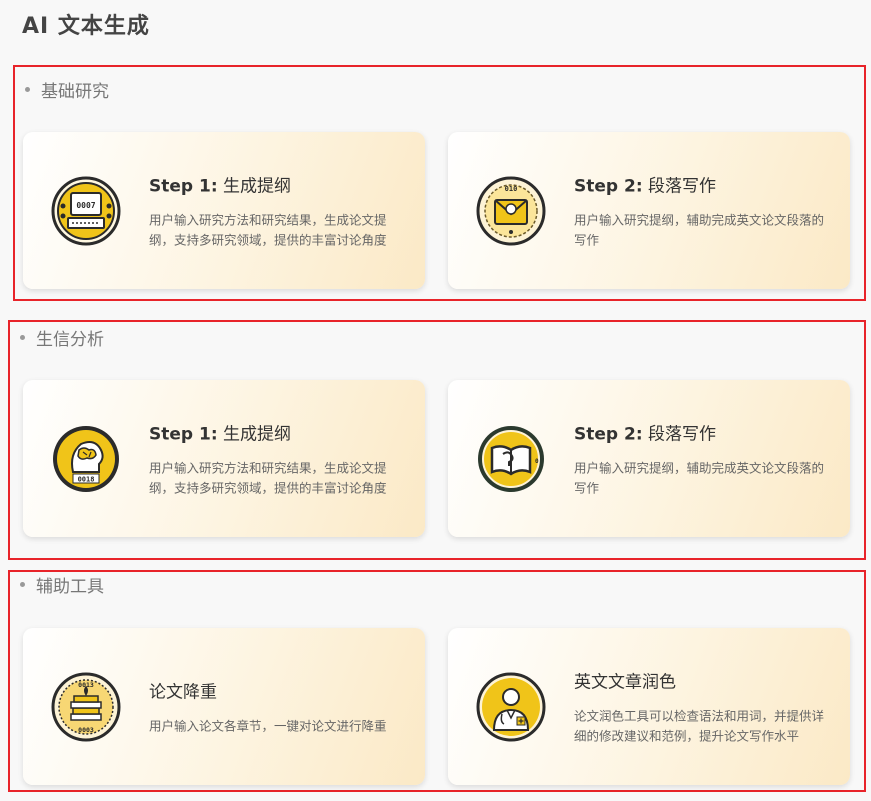 This screenshot has height=801, width=871. I want to click on stacked-books-icon: 0013 0003, so click(86, 707).